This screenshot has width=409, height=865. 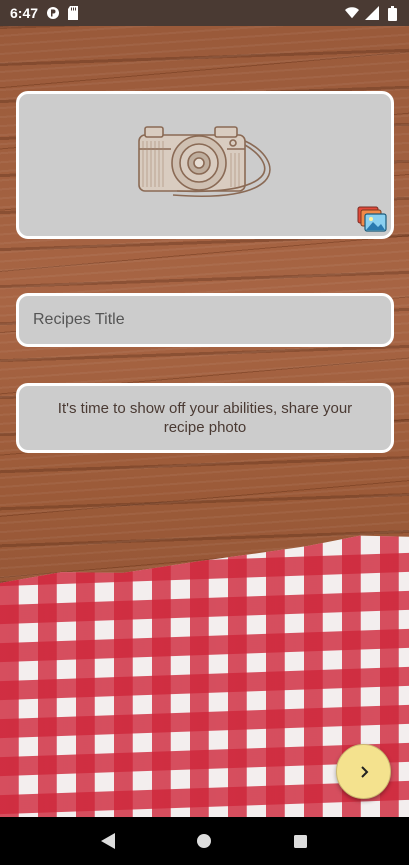 What do you see at coordinates (108, 841) in the screenshot?
I see `back-icon` at bounding box center [108, 841].